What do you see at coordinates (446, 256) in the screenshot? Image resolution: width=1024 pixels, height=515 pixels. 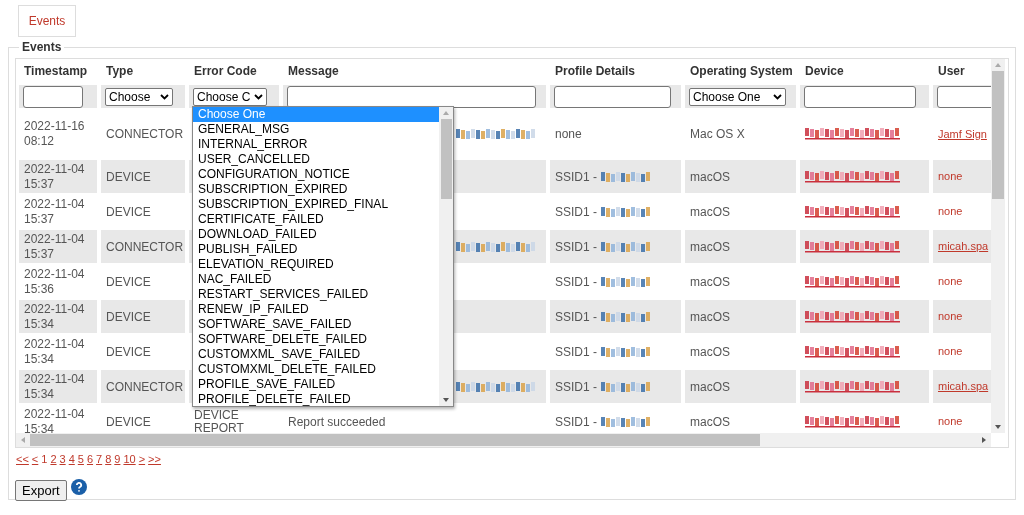 I see `dropdown-scrollbar` at bounding box center [446, 256].